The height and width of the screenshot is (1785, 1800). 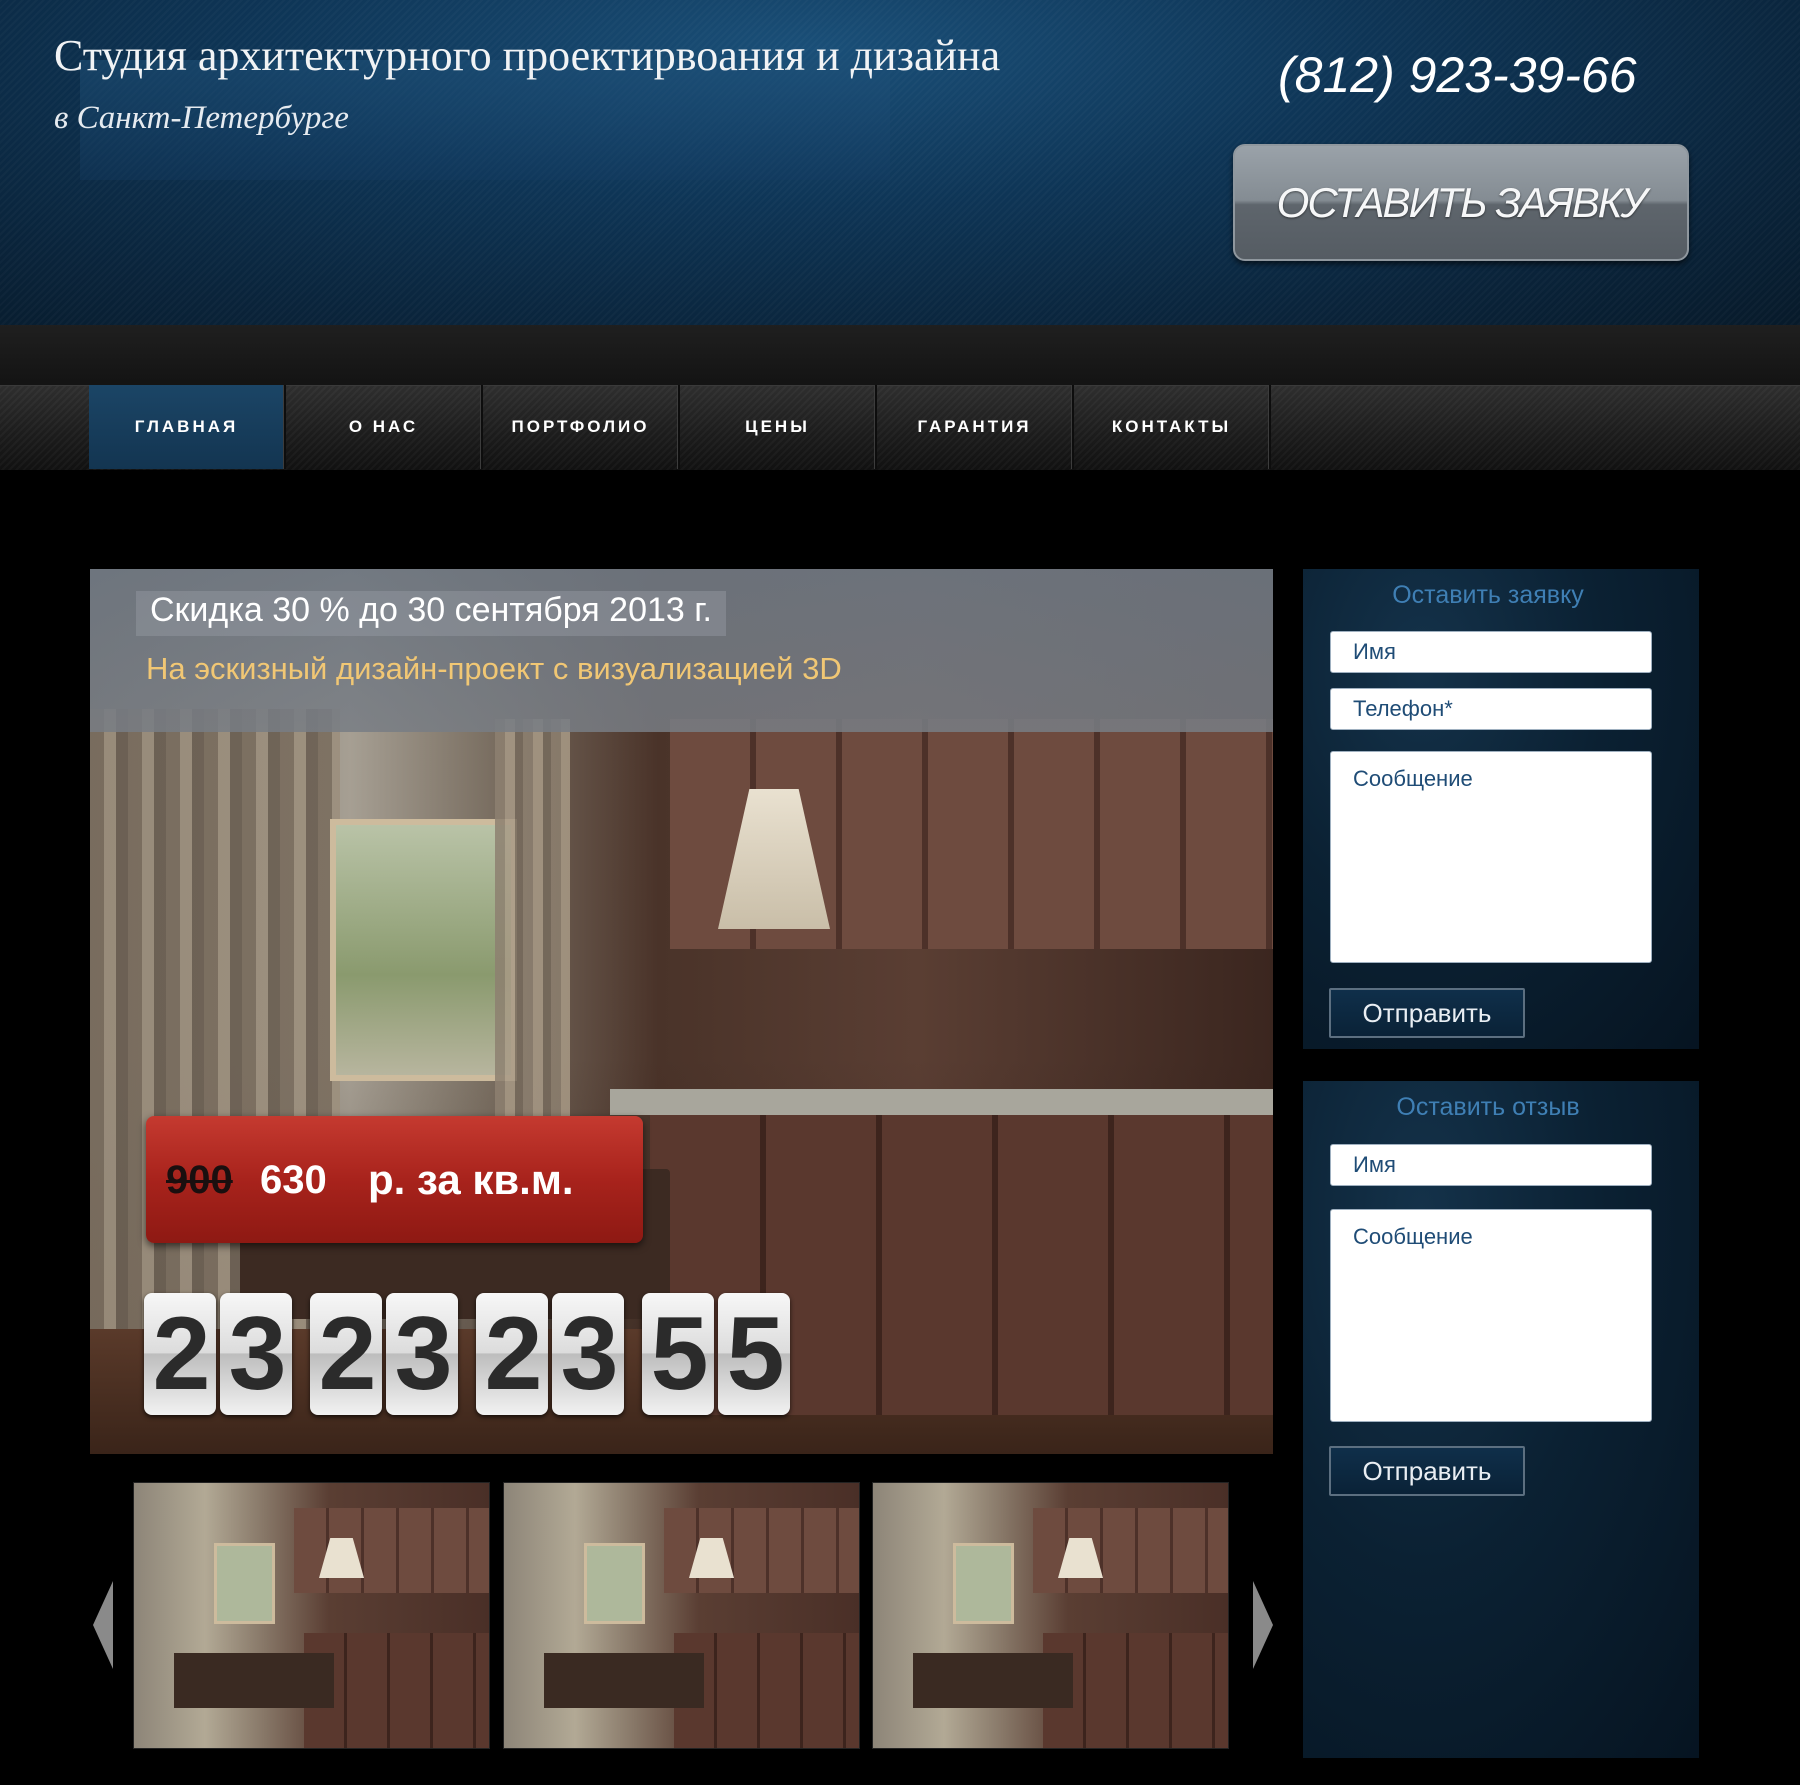 What do you see at coordinates (1263, 1625) in the screenshot?
I see `triangle-right-icon` at bounding box center [1263, 1625].